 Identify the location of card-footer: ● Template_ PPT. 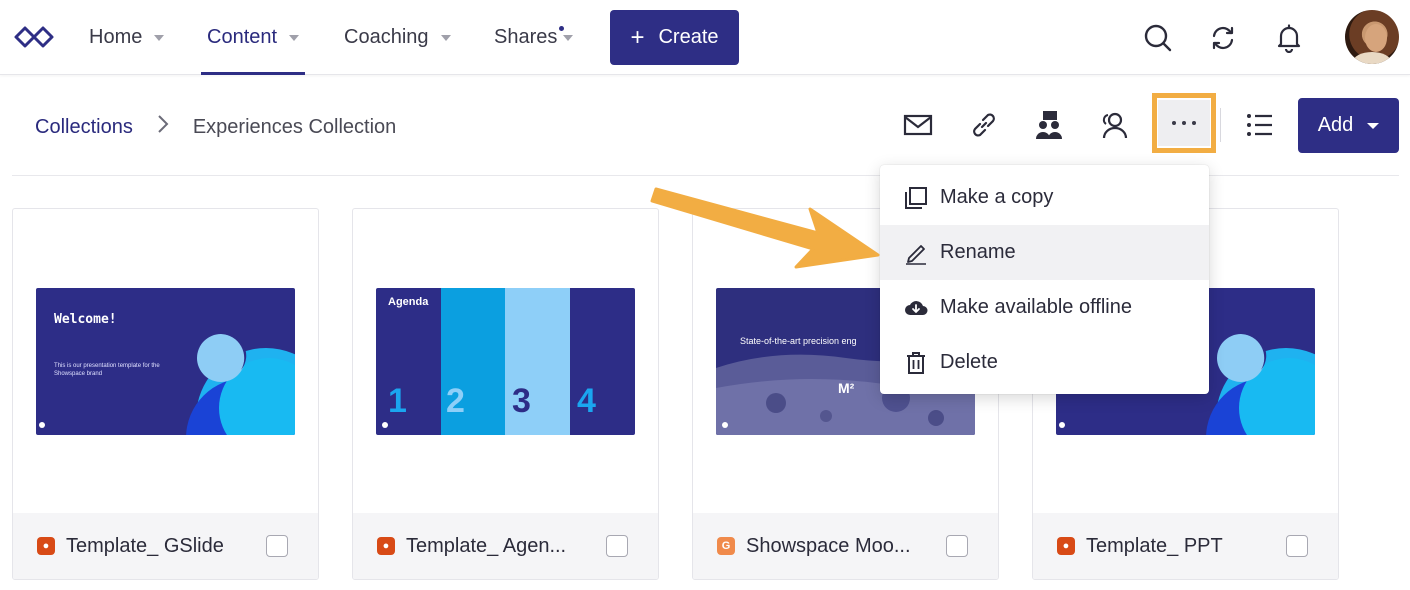
(1185, 546).